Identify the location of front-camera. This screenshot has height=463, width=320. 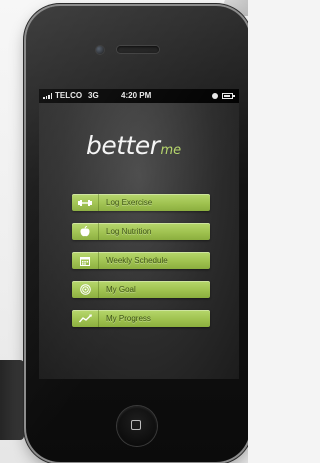
(100, 50).